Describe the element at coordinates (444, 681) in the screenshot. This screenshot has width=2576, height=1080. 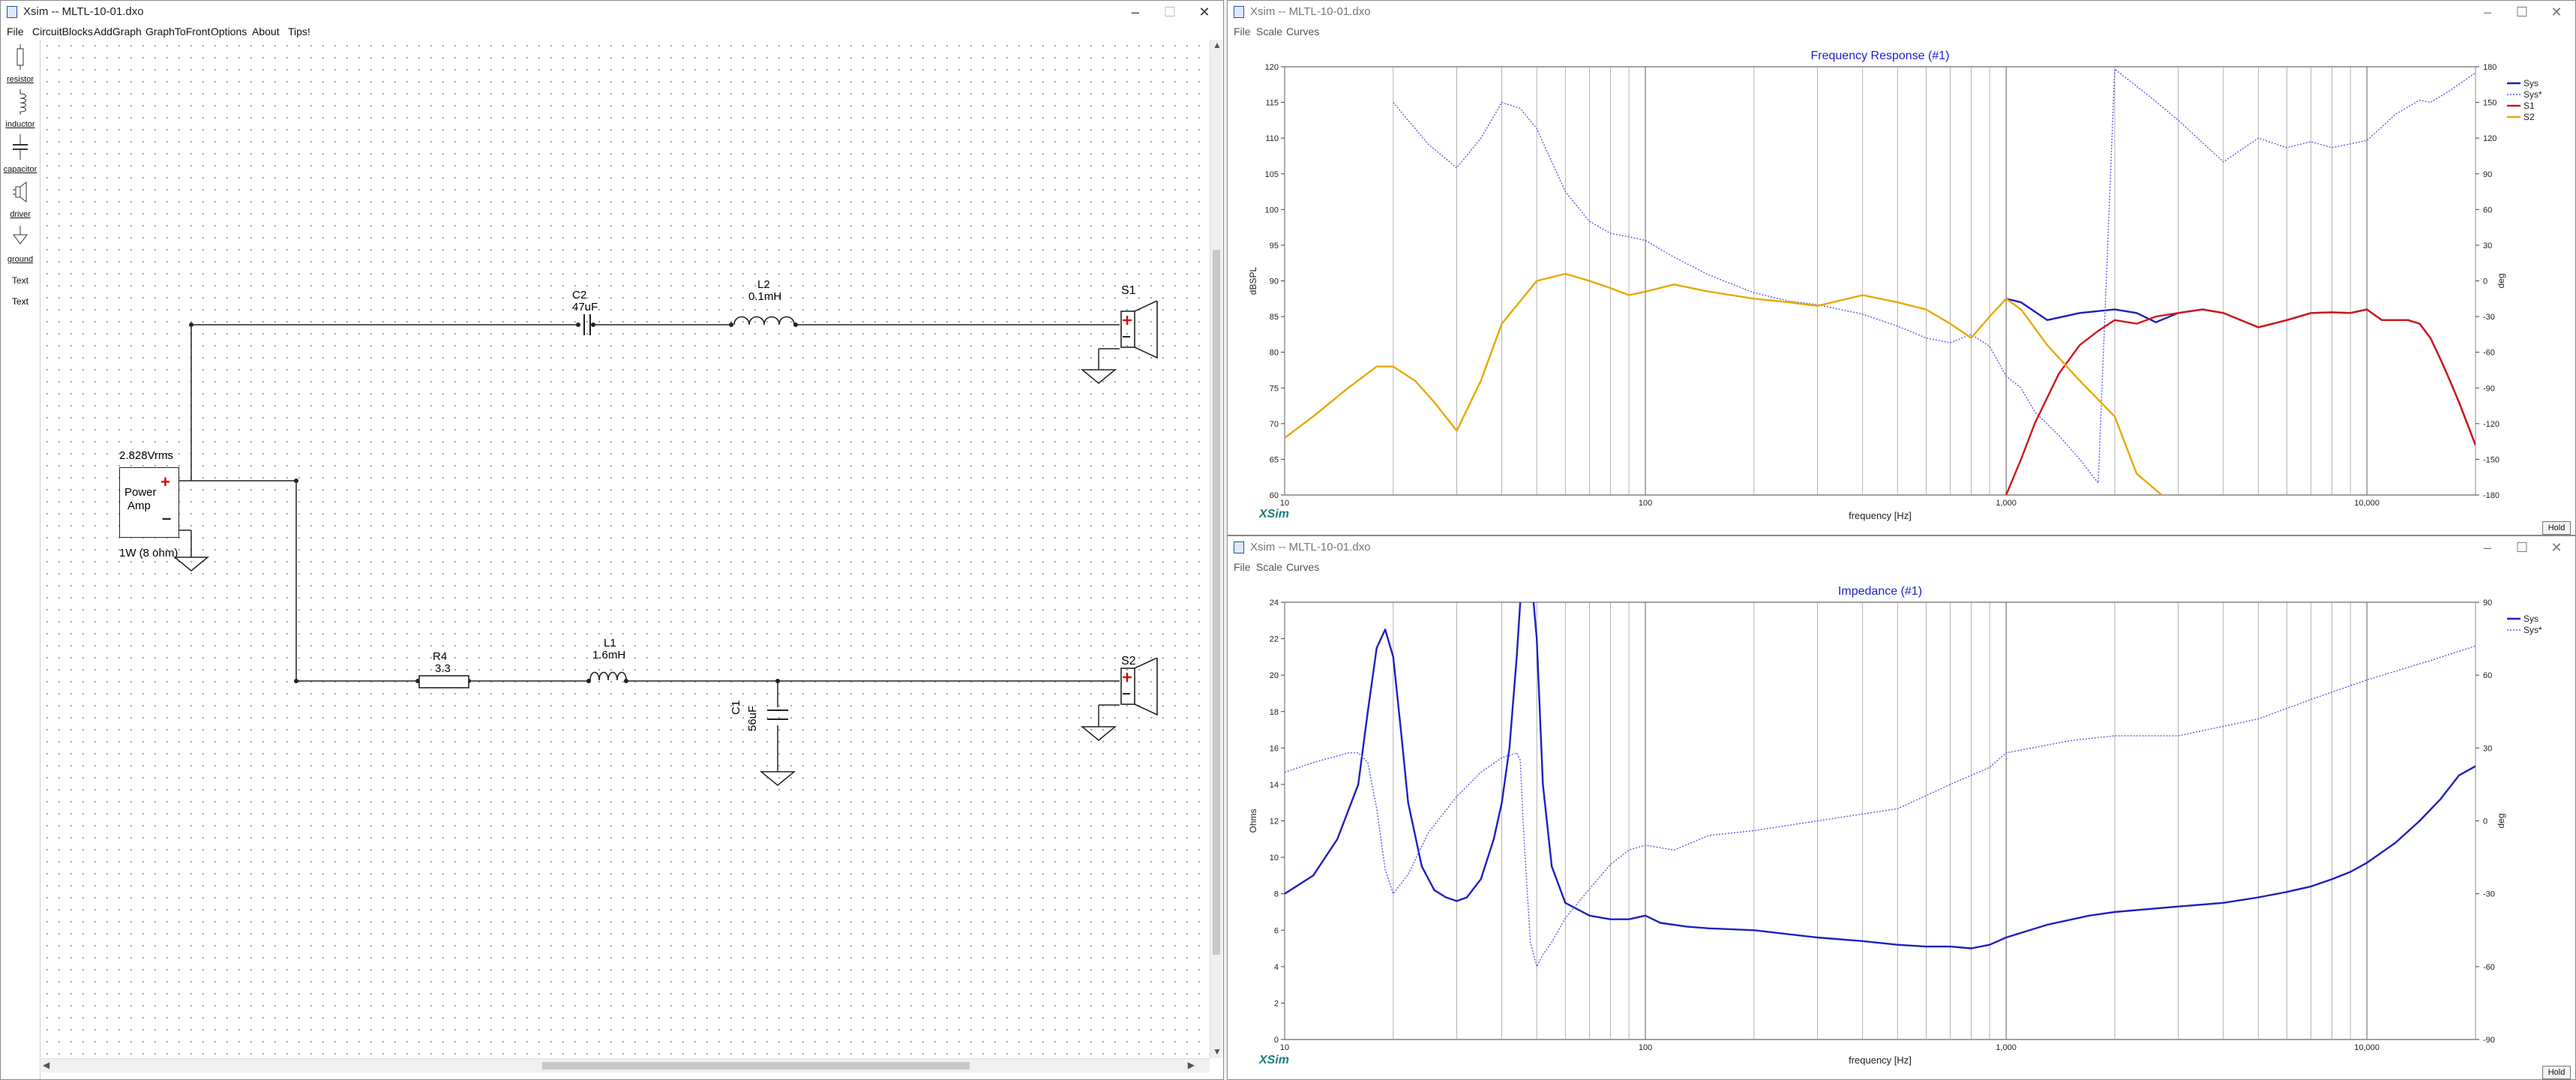
I see `r4-resistor-symbol` at that location.